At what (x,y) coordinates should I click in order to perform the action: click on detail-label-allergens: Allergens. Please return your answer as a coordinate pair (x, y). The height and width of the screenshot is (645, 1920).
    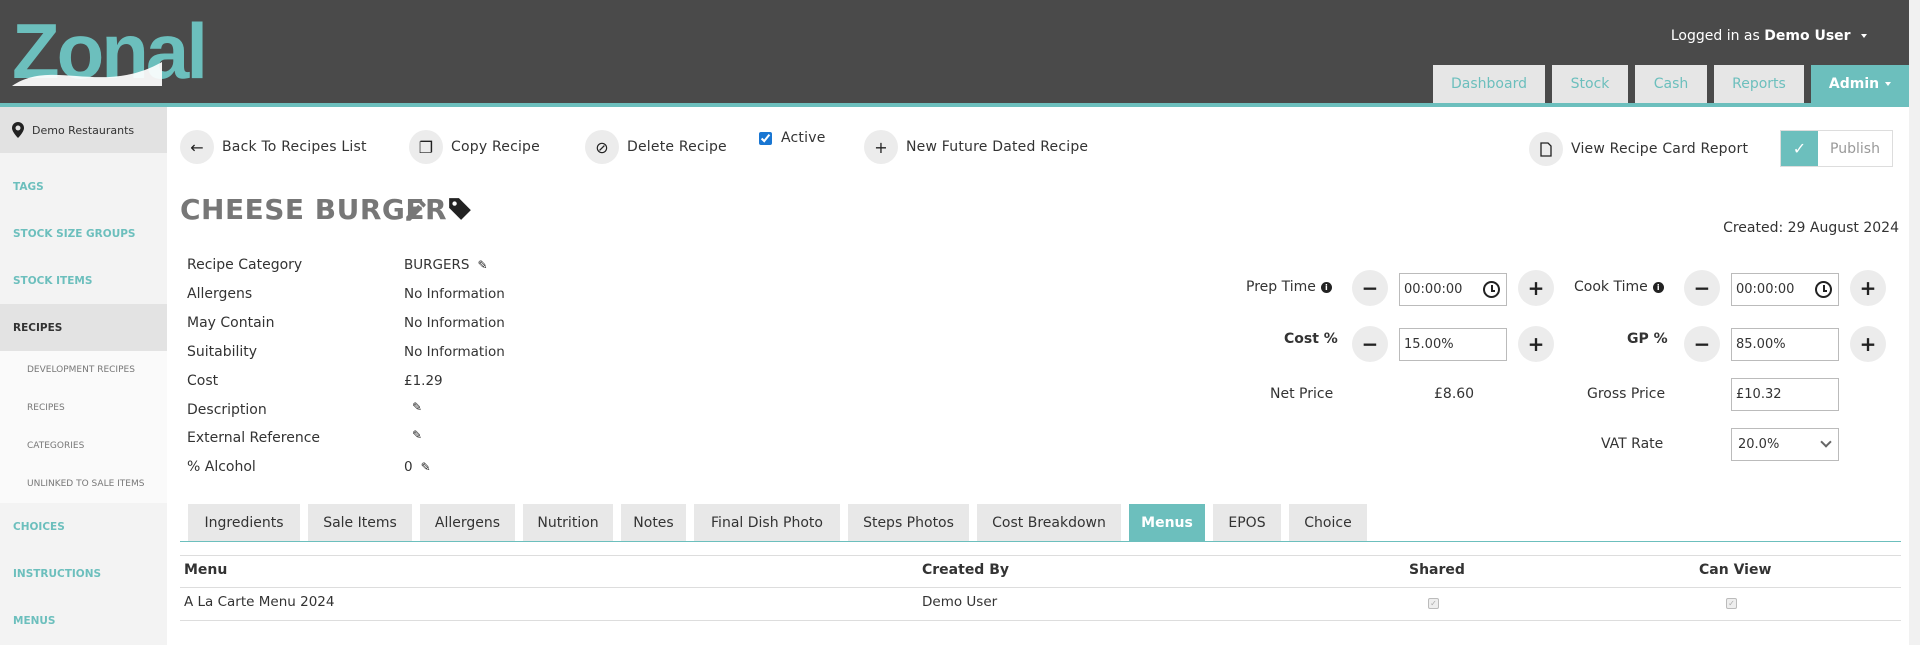
    Looking at the image, I should click on (220, 294).